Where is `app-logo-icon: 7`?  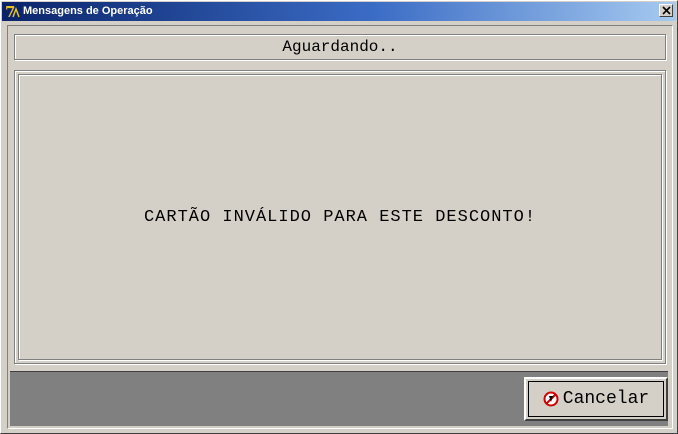
app-logo-icon: 7 is located at coordinates (12, 11).